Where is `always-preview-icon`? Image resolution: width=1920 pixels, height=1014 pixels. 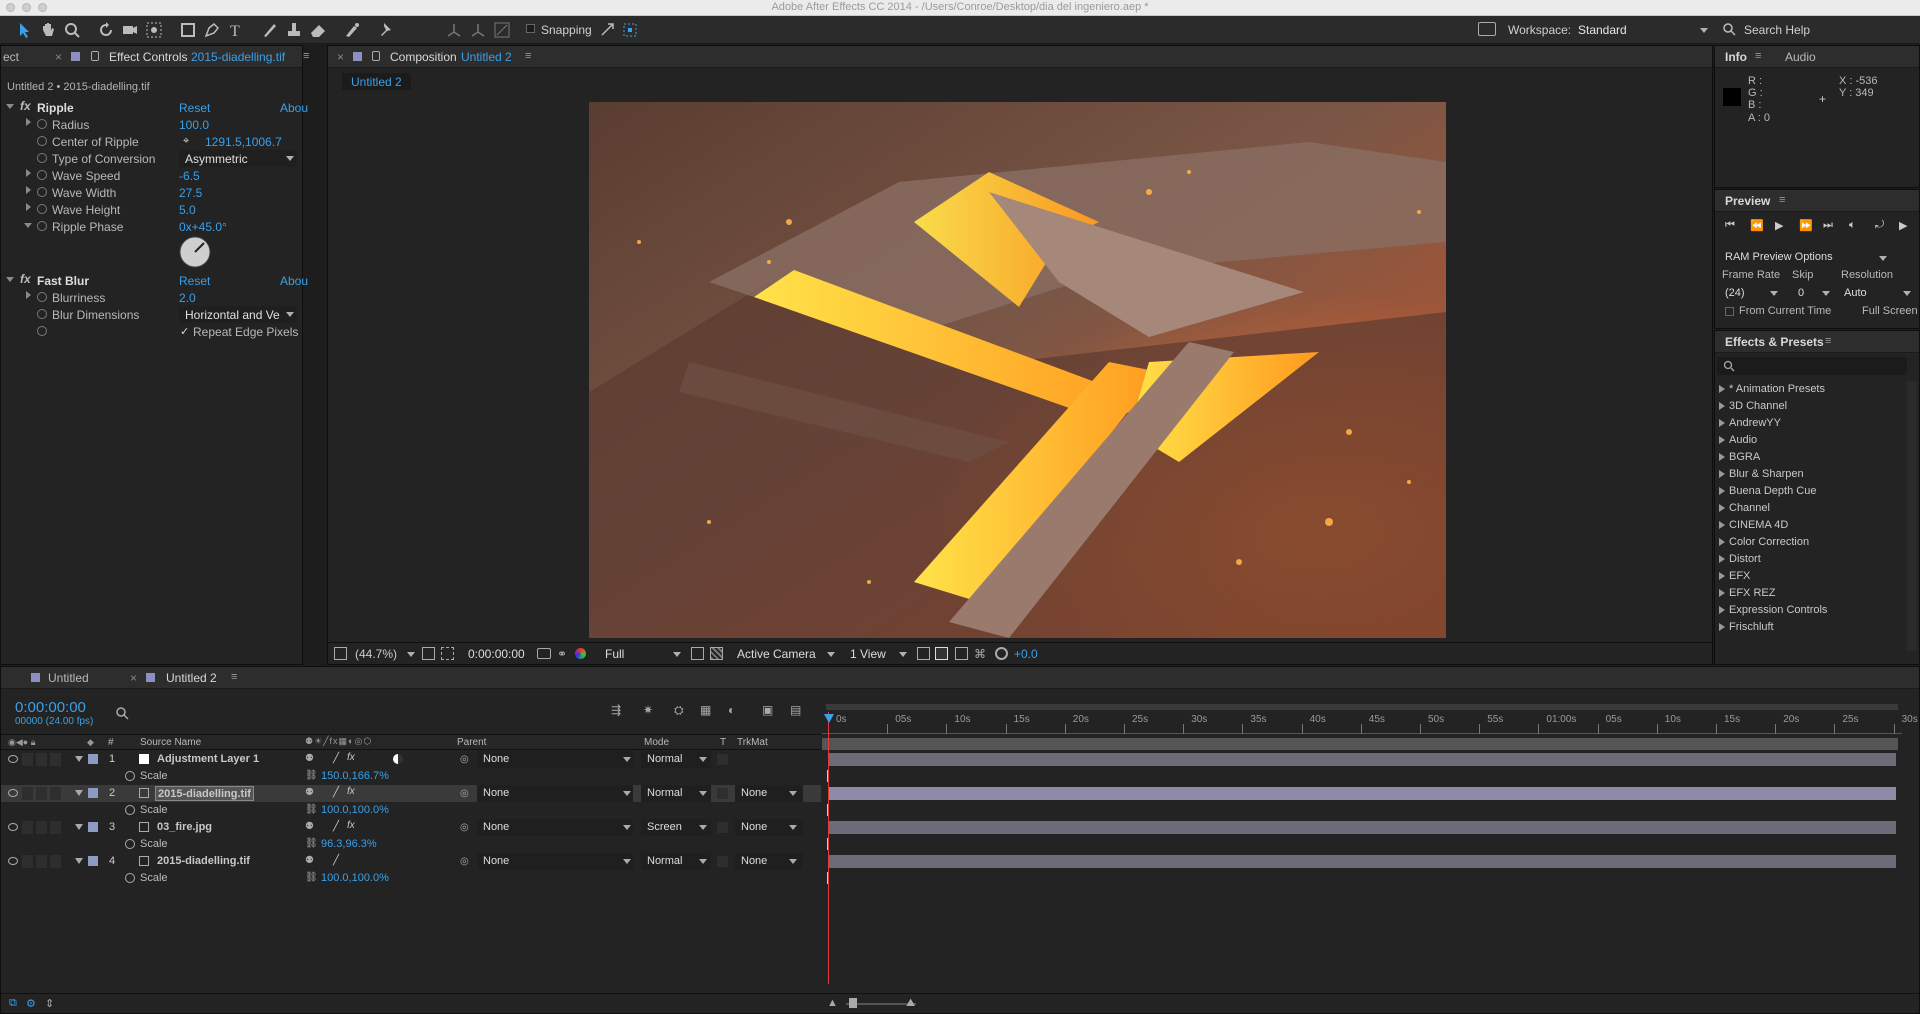
always-preview-icon is located at coordinates (340, 653).